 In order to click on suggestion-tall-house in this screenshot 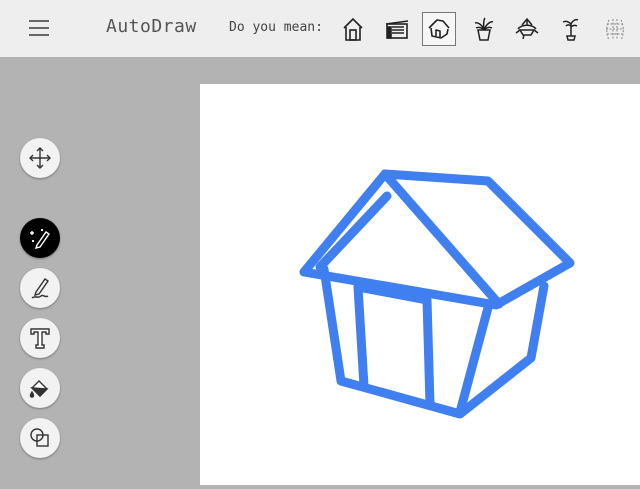, I will do `click(353, 29)`.